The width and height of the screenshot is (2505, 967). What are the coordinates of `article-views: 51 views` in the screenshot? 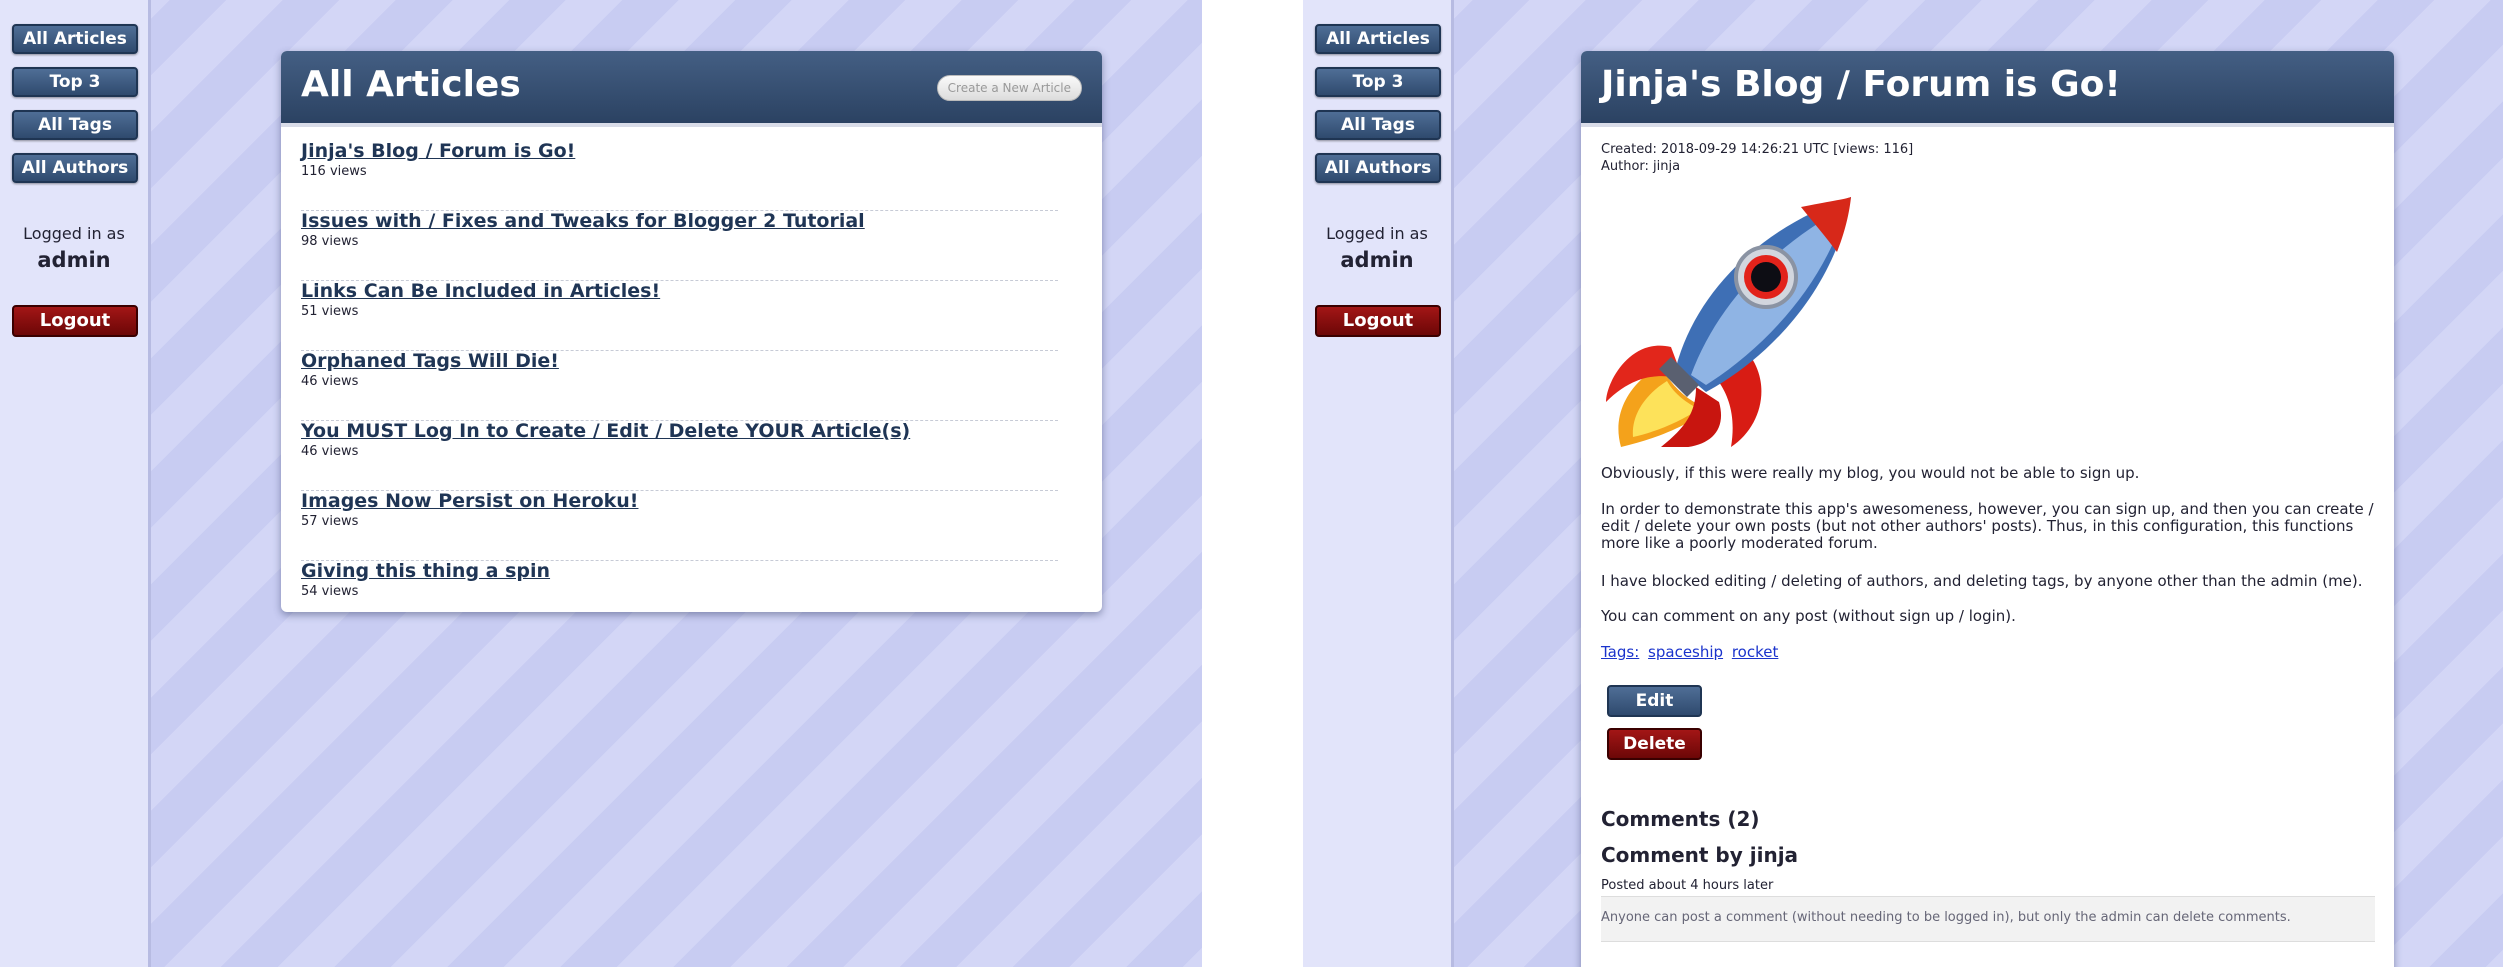 It's located at (330, 311).